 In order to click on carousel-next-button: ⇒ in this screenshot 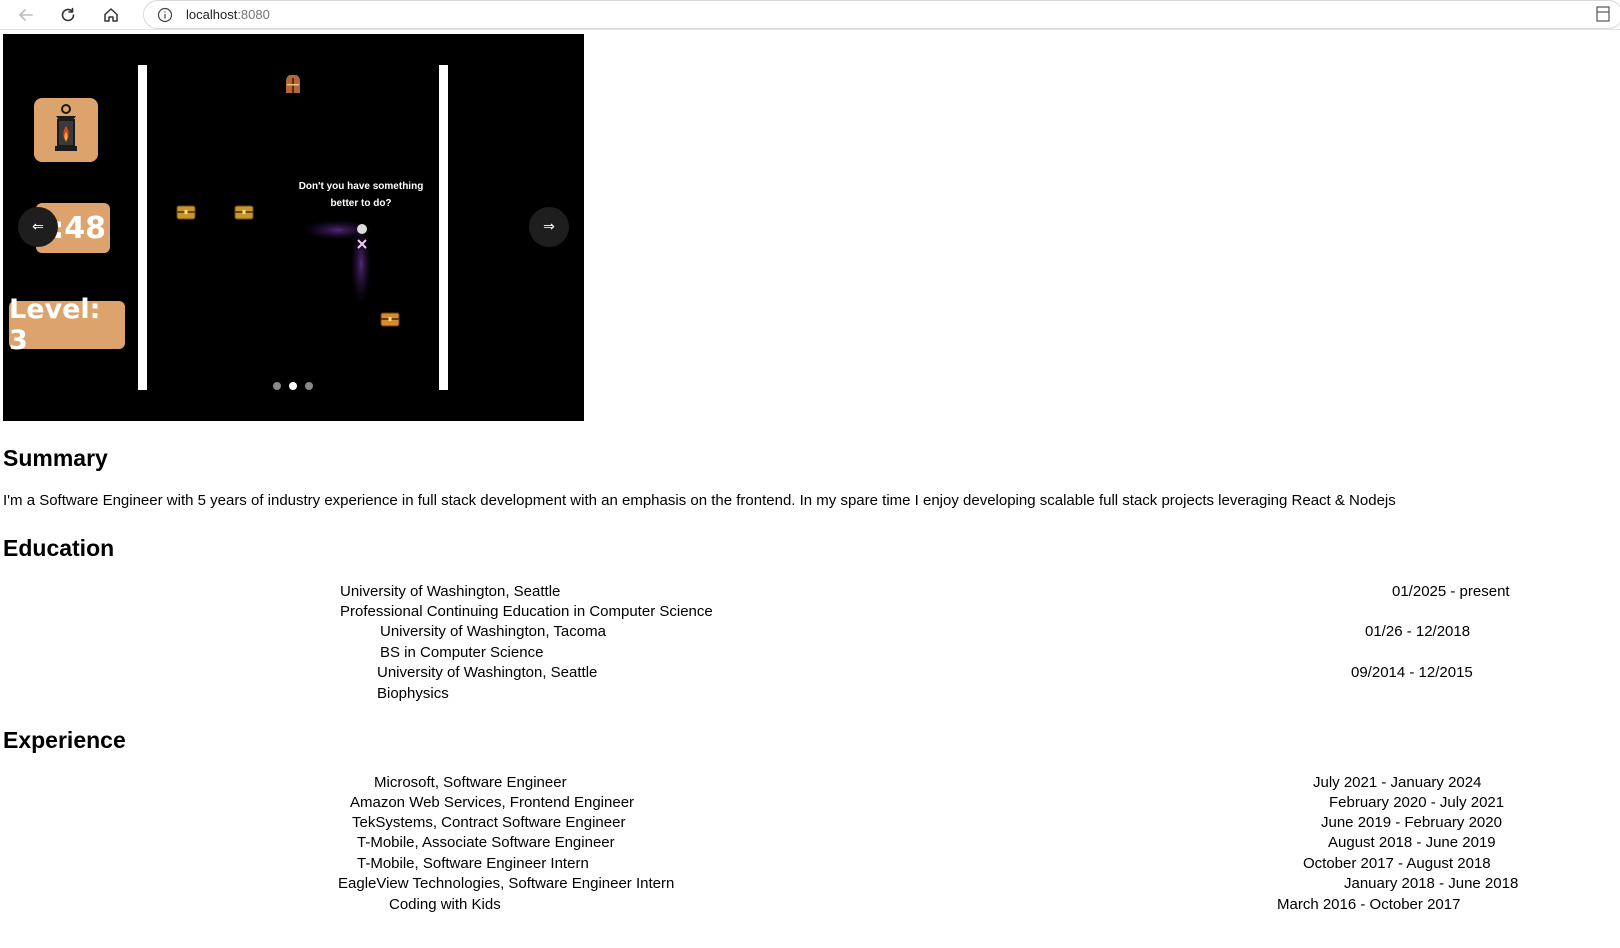, I will do `click(549, 227)`.